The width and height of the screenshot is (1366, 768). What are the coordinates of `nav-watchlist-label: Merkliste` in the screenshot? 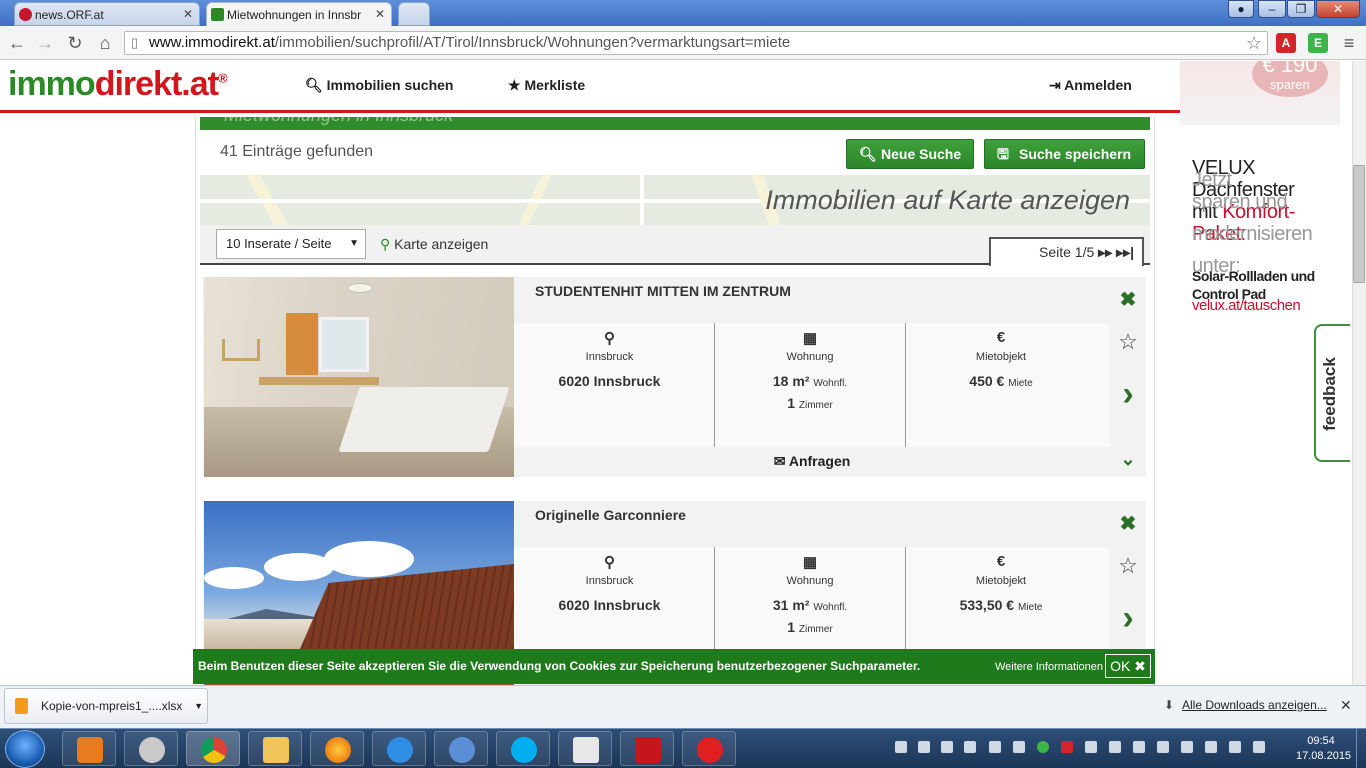 It's located at (555, 85).